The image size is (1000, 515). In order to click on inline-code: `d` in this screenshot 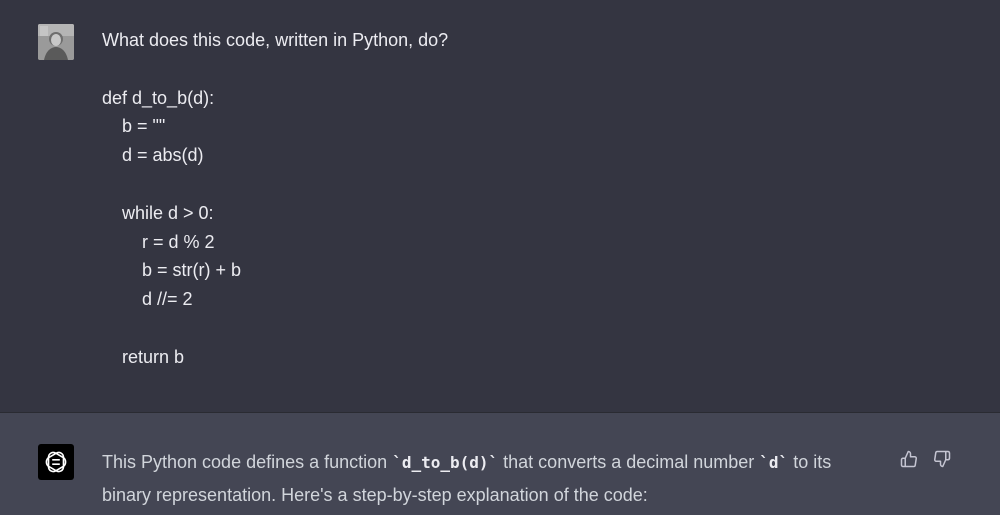, I will do `click(774, 462)`.